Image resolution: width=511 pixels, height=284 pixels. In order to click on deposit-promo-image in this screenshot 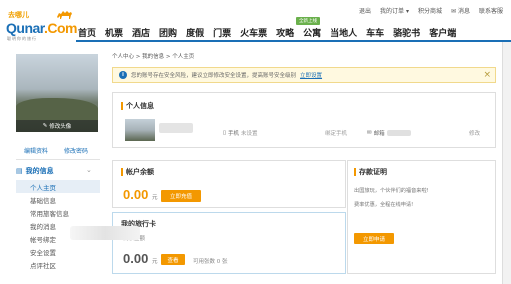, I will do `click(105, 233)`.